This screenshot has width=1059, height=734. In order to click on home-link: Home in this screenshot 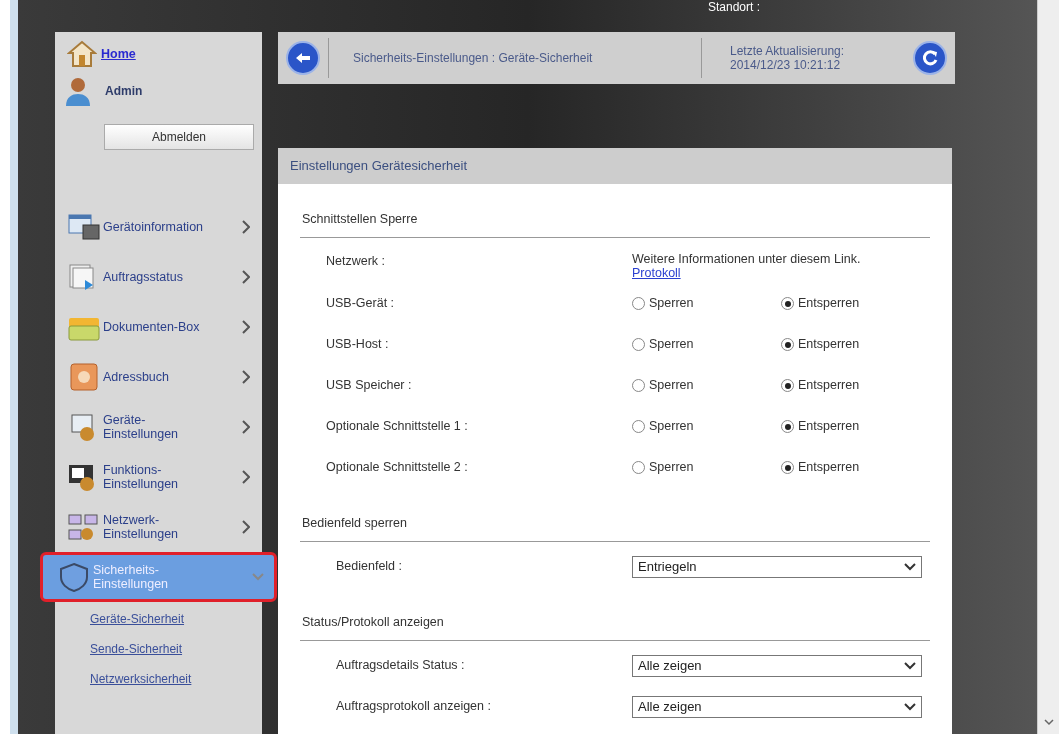, I will do `click(118, 54)`.